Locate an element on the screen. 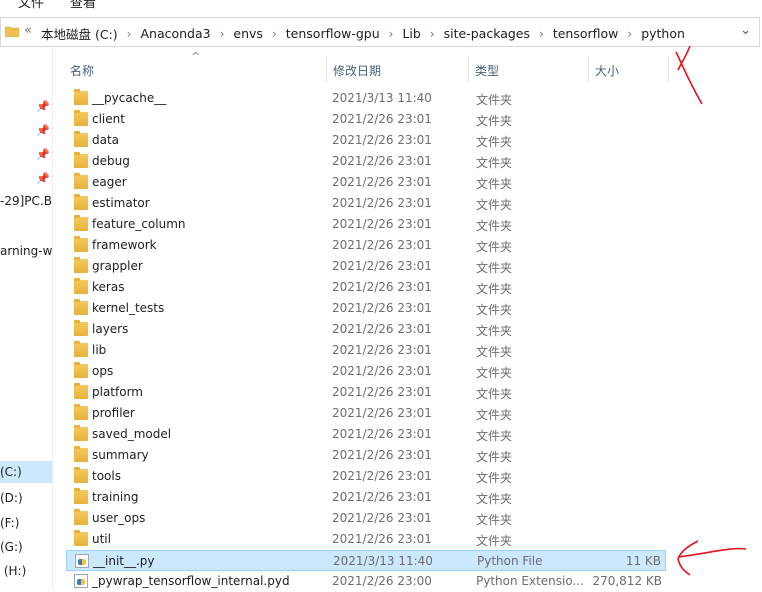  breadcrumb-item: tensorflow is located at coordinates (586, 33).